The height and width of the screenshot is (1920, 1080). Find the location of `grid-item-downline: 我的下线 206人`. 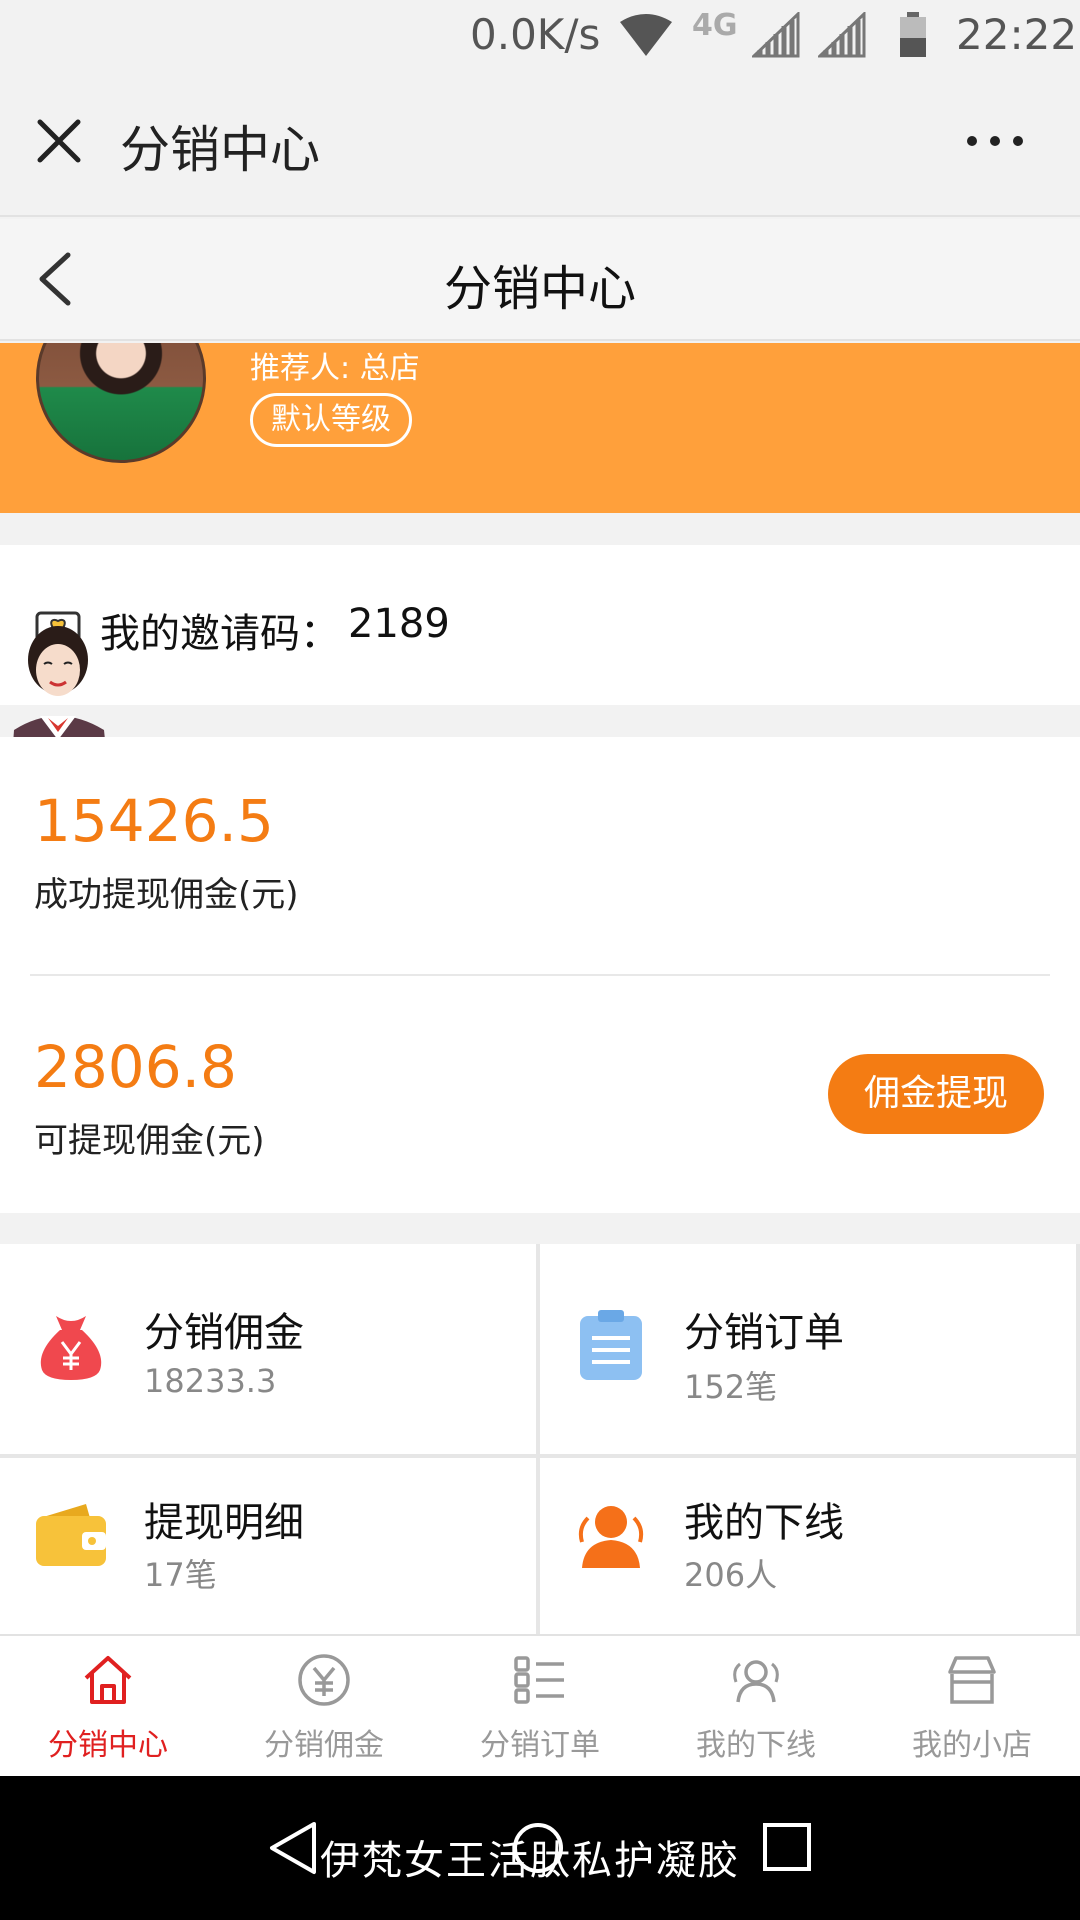

grid-item-downline: 我的下线 206人 is located at coordinates (808, 1546).